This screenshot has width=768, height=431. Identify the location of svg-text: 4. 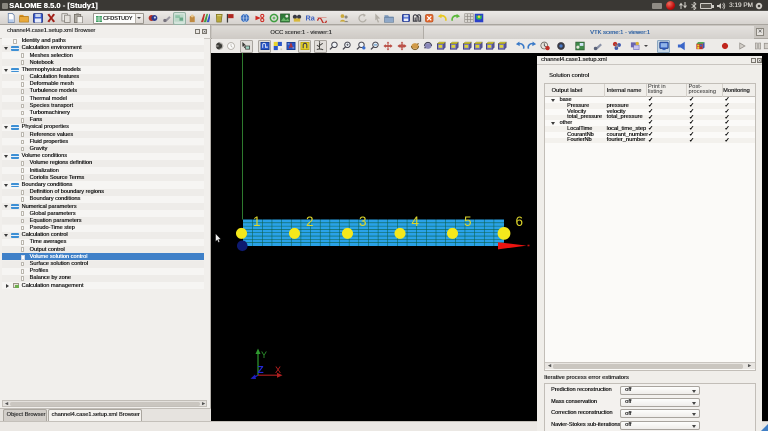
(416, 221).